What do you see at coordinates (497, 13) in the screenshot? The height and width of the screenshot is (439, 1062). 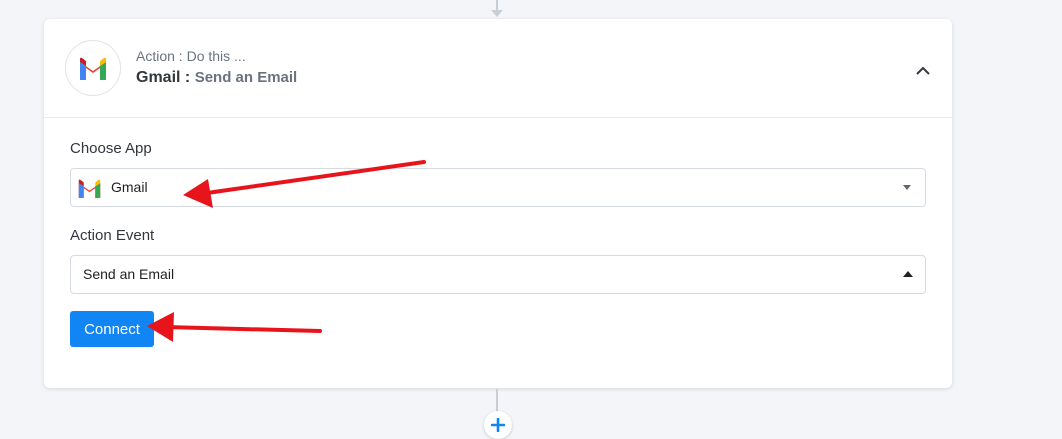 I see `connector-arrow-icon` at bounding box center [497, 13].